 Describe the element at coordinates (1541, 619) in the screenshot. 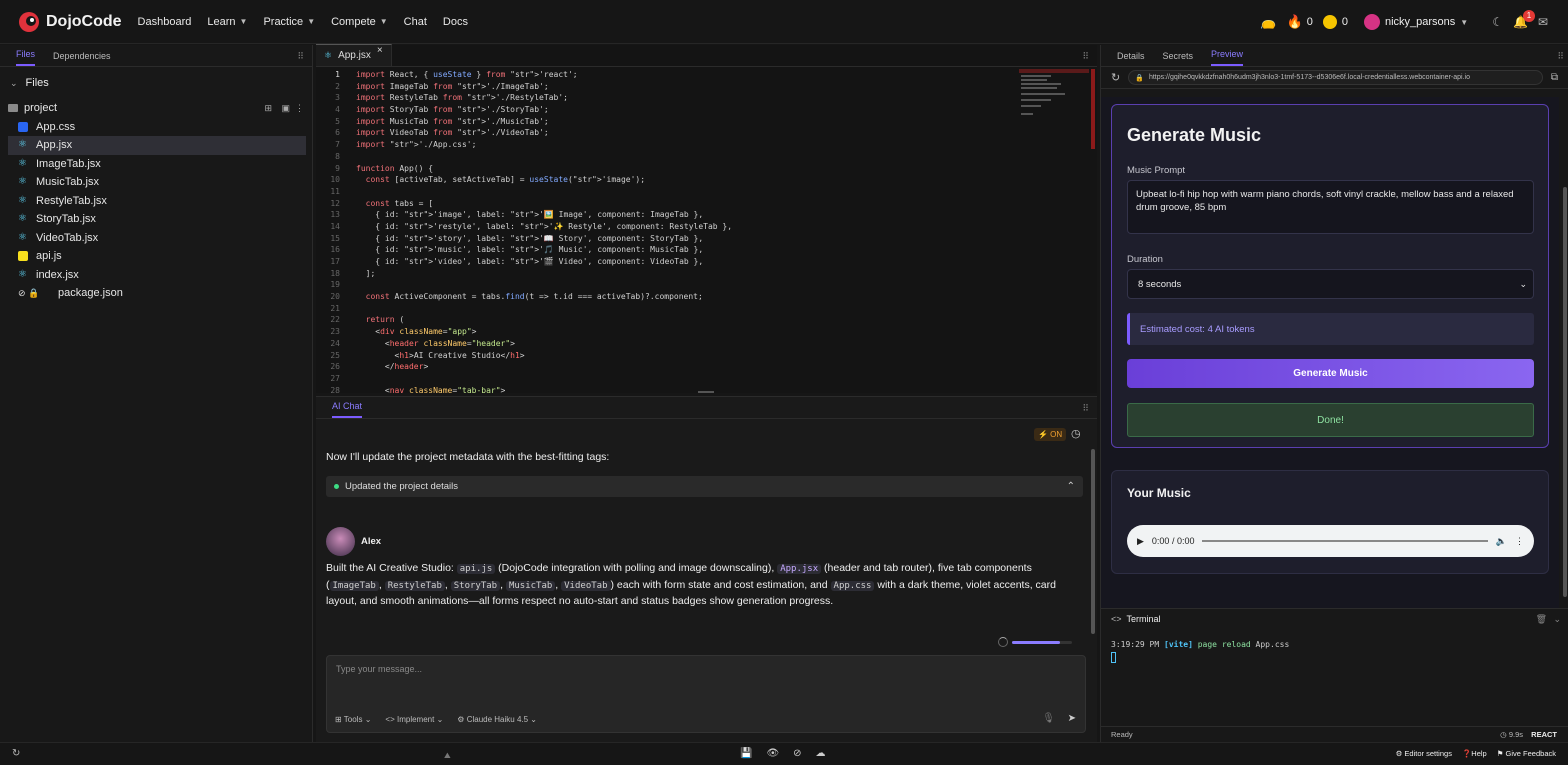

I see `trash-icon: 🗑` at that location.